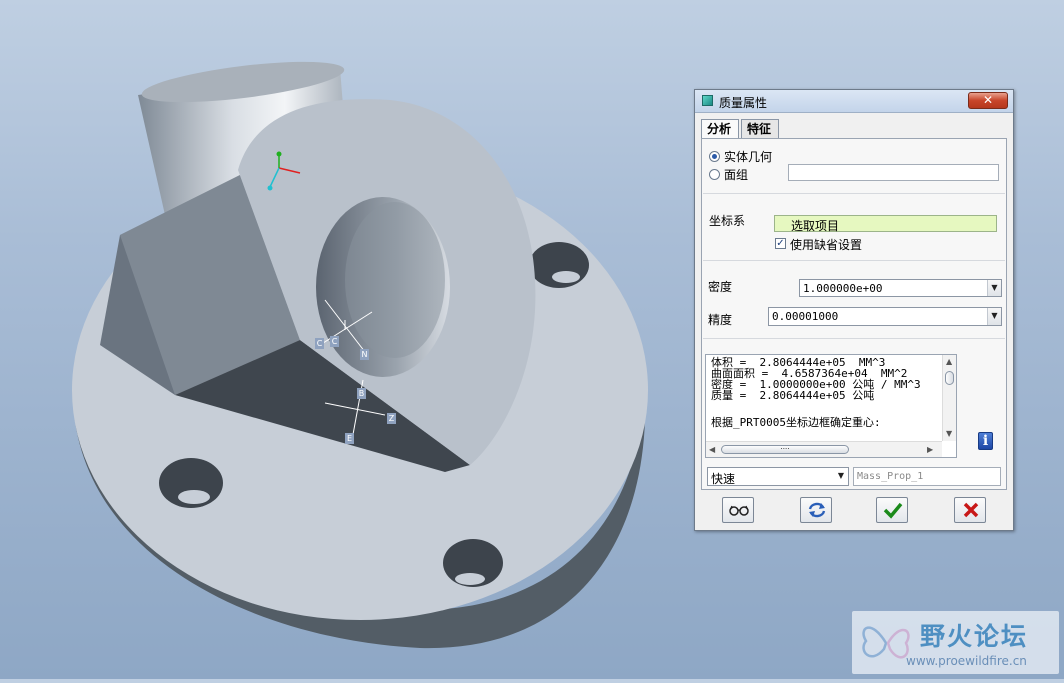 This screenshot has width=1064, height=683. I want to click on vertical-scroll-thumb, so click(949, 378).